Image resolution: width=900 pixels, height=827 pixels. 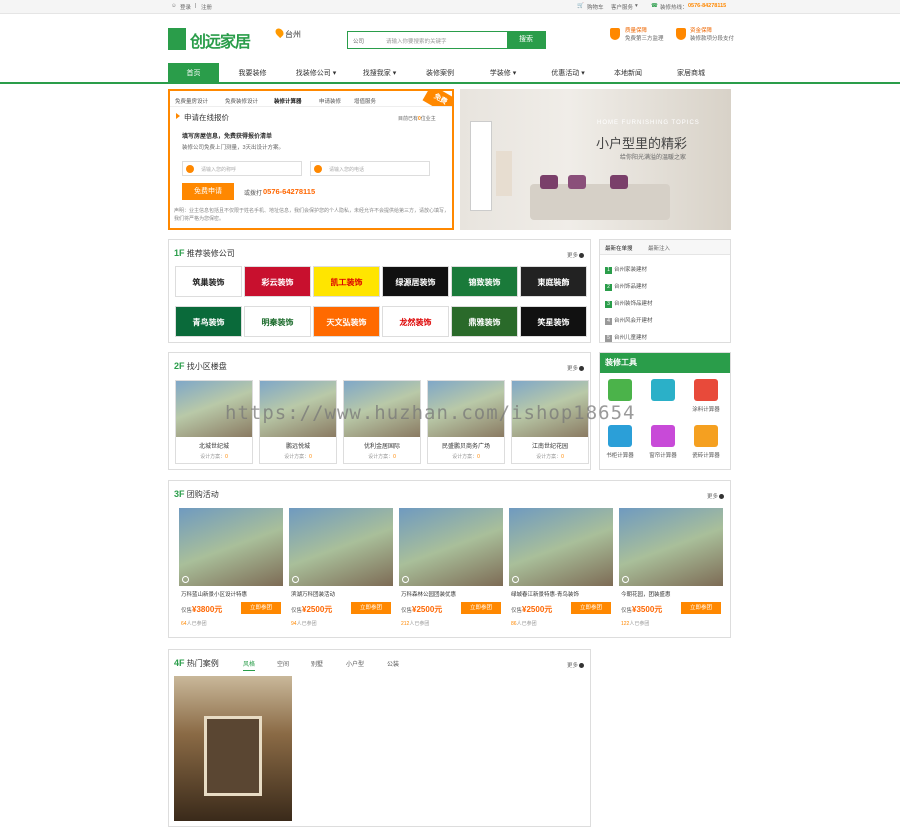 I want to click on groupbuy-title: 滨湖万科团装活动, so click(x=342, y=594).